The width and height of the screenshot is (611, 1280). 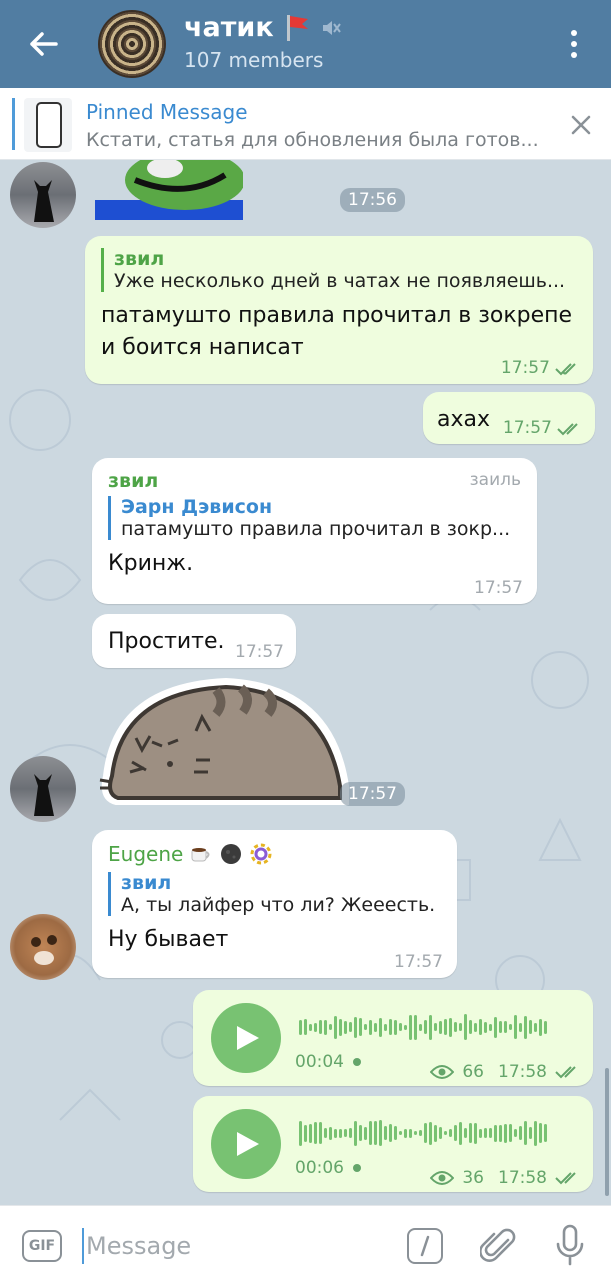 I want to click on message-text: Ну бывает, so click(x=168, y=939).